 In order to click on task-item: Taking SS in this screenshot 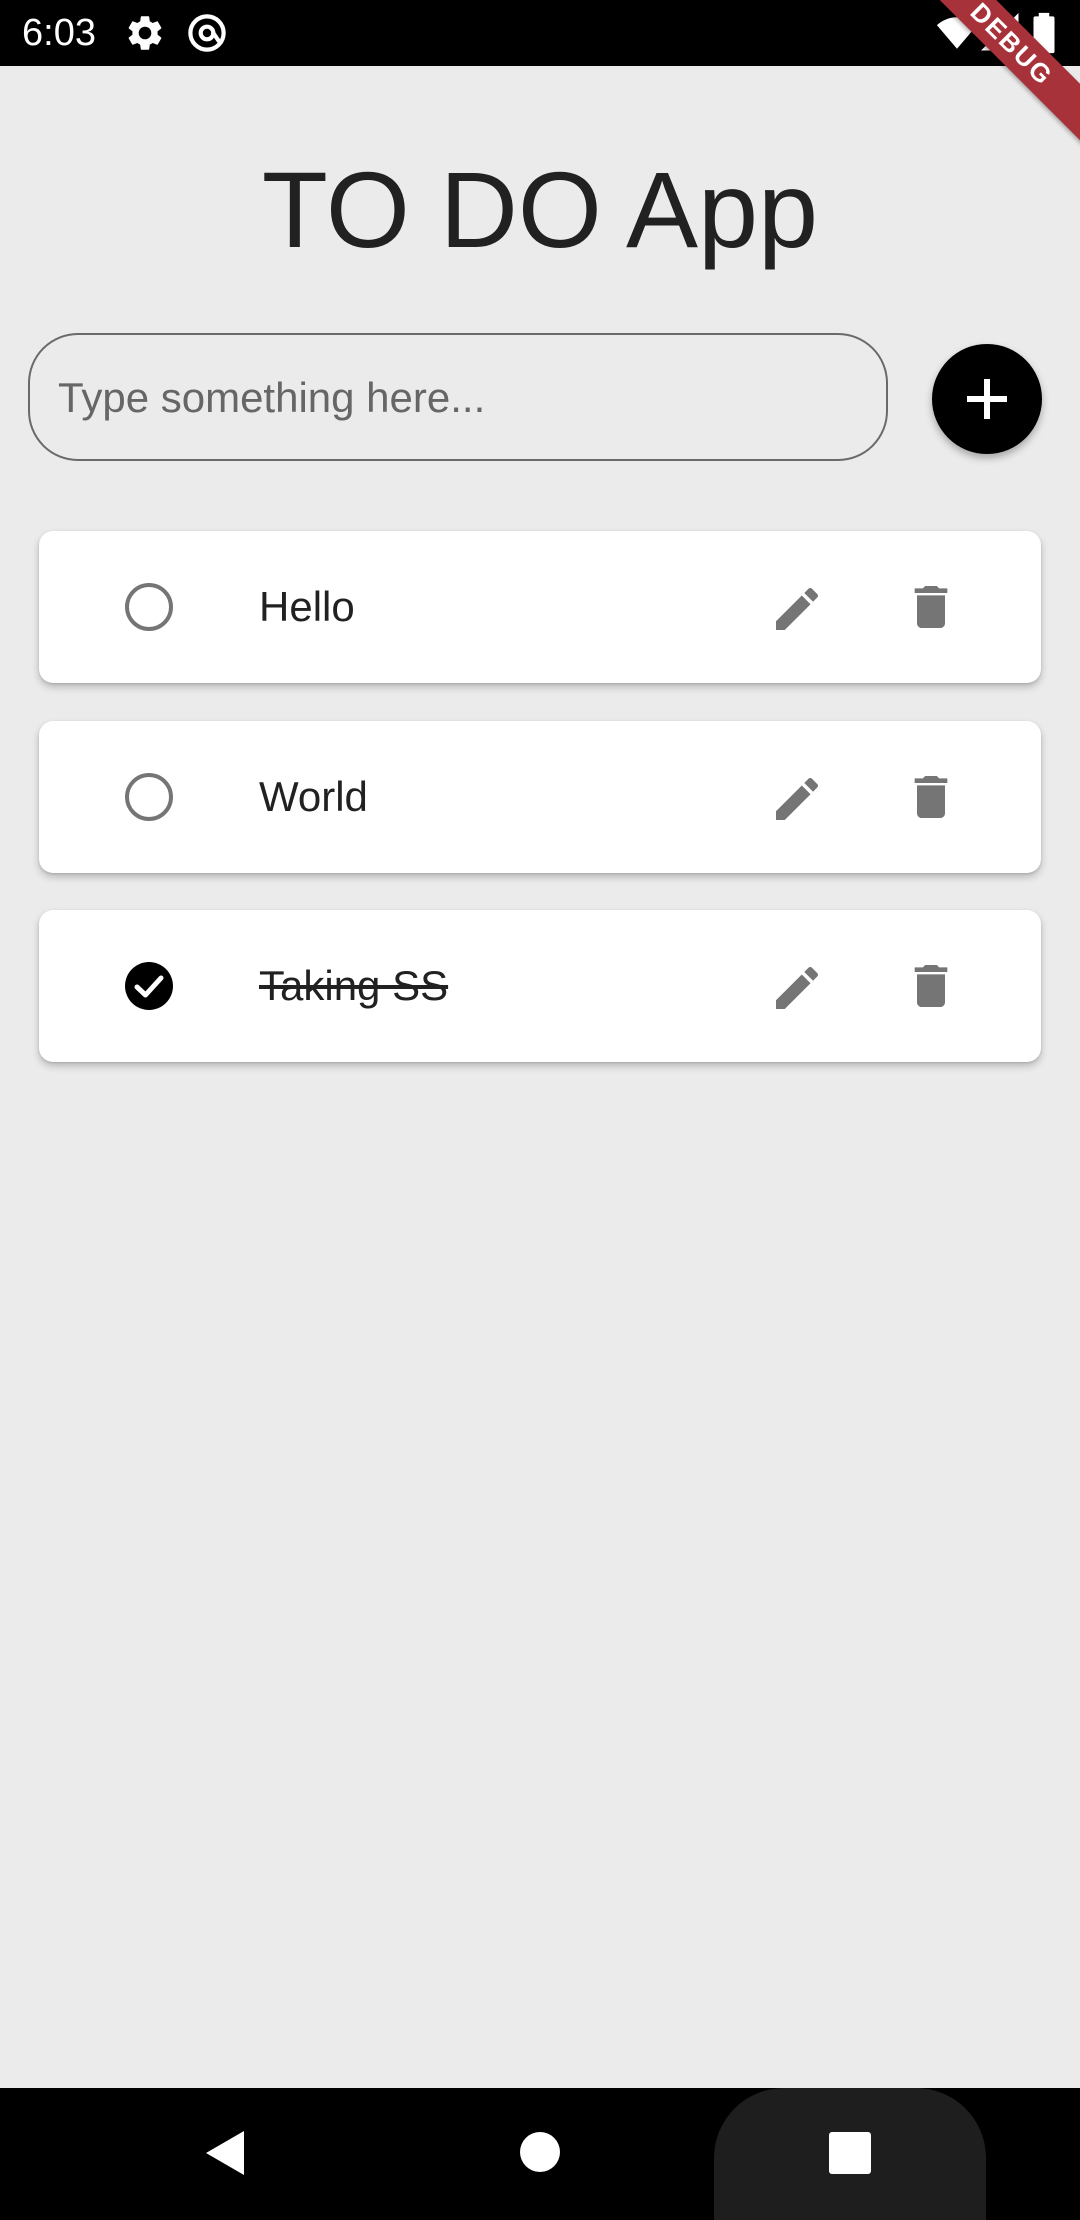, I will do `click(540, 986)`.